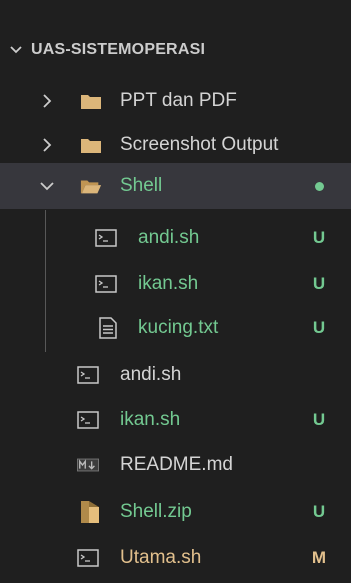 This screenshot has width=351, height=583. Describe the element at coordinates (175, 186) in the screenshot. I see `tree-item-shell-folder: Shell` at that location.